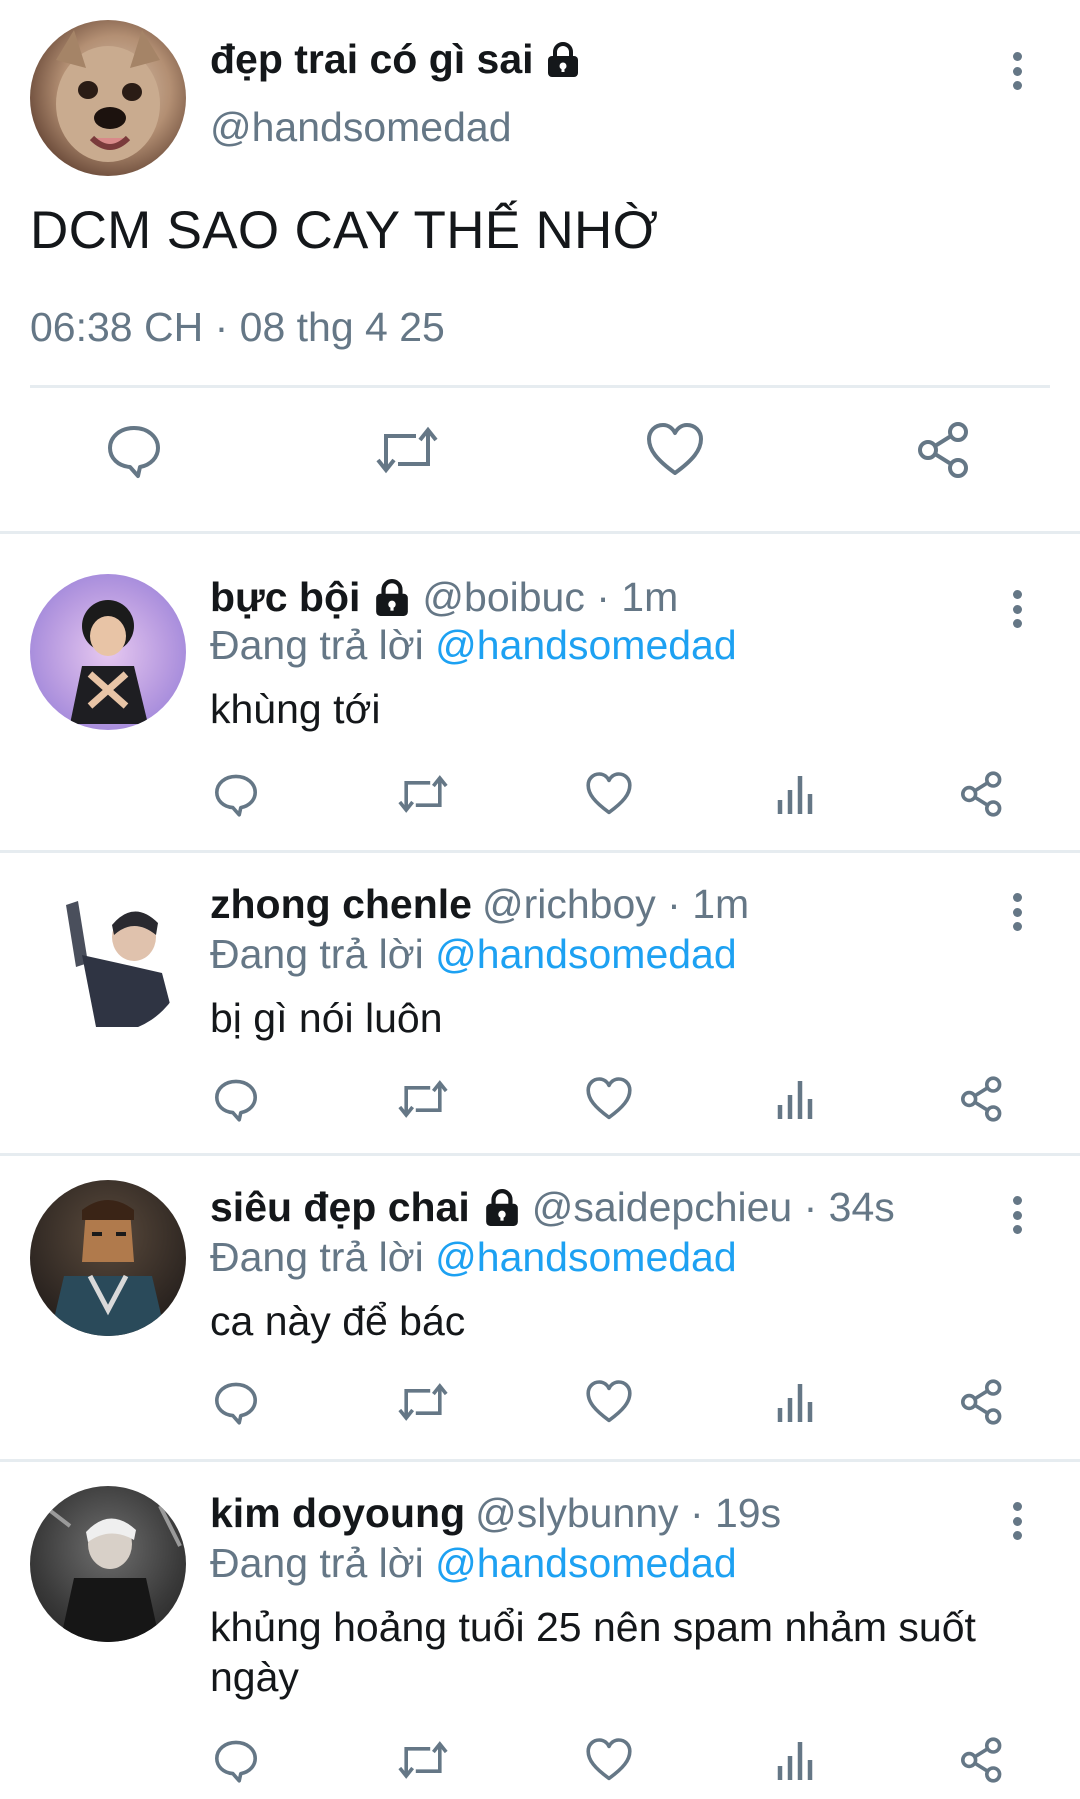 Image resolution: width=1080 pixels, height=1799 pixels. What do you see at coordinates (540, 386) in the screenshot?
I see `divider` at bounding box center [540, 386].